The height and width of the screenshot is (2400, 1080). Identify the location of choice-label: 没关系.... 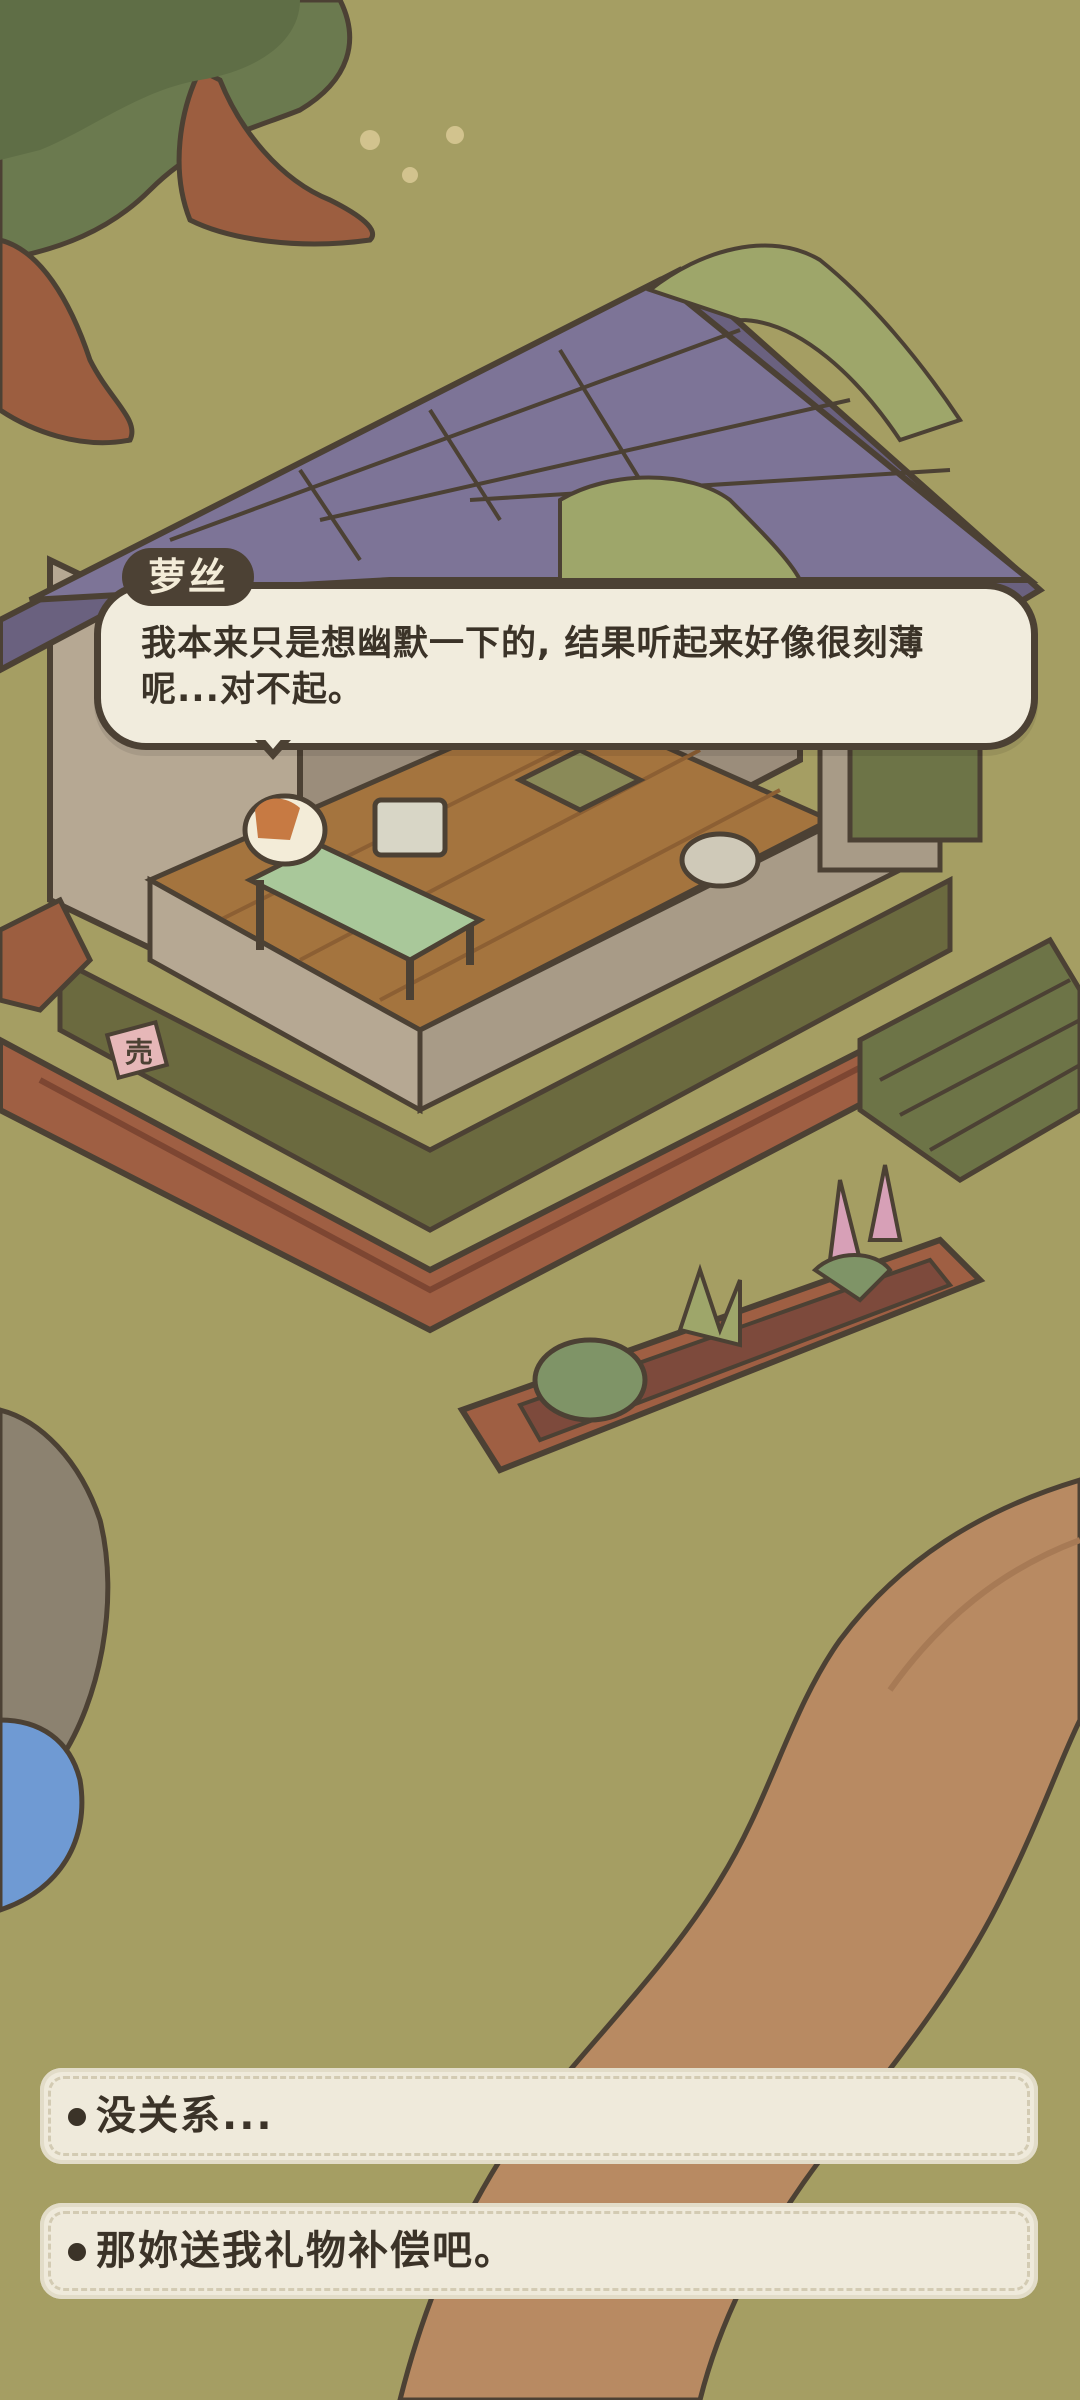
(185, 2116).